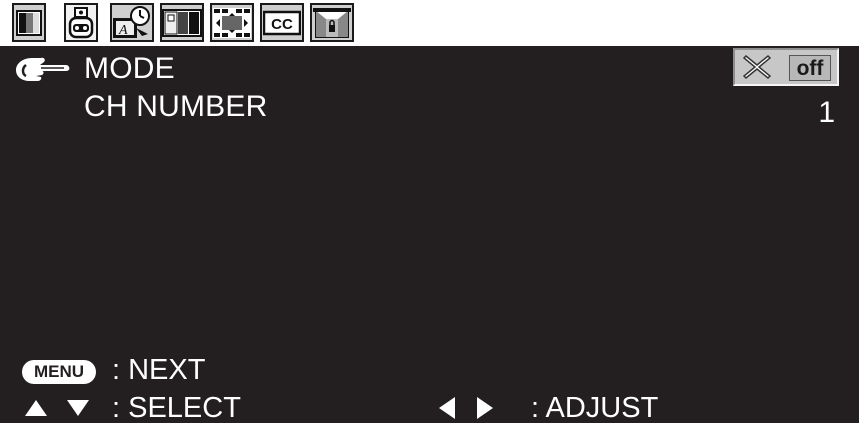  What do you see at coordinates (485, 408) in the screenshot?
I see `arrow-right-icon` at bounding box center [485, 408].